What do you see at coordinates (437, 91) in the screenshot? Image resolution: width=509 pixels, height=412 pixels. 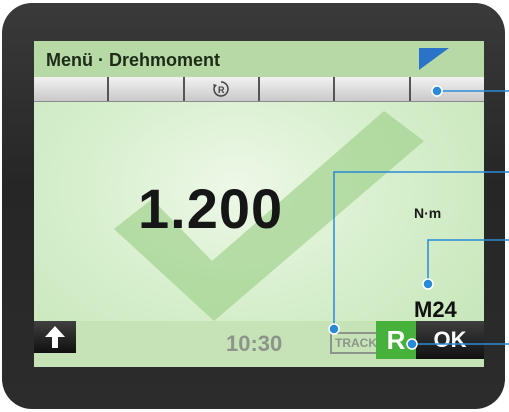 I see `callout-dot-toolbar` at bounding box center [437, 91].